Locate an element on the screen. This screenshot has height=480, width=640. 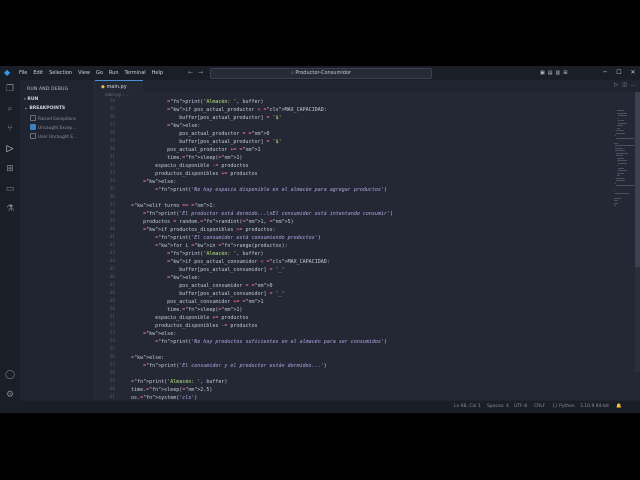
line-number: 54 is located at coordinates (112, 341).